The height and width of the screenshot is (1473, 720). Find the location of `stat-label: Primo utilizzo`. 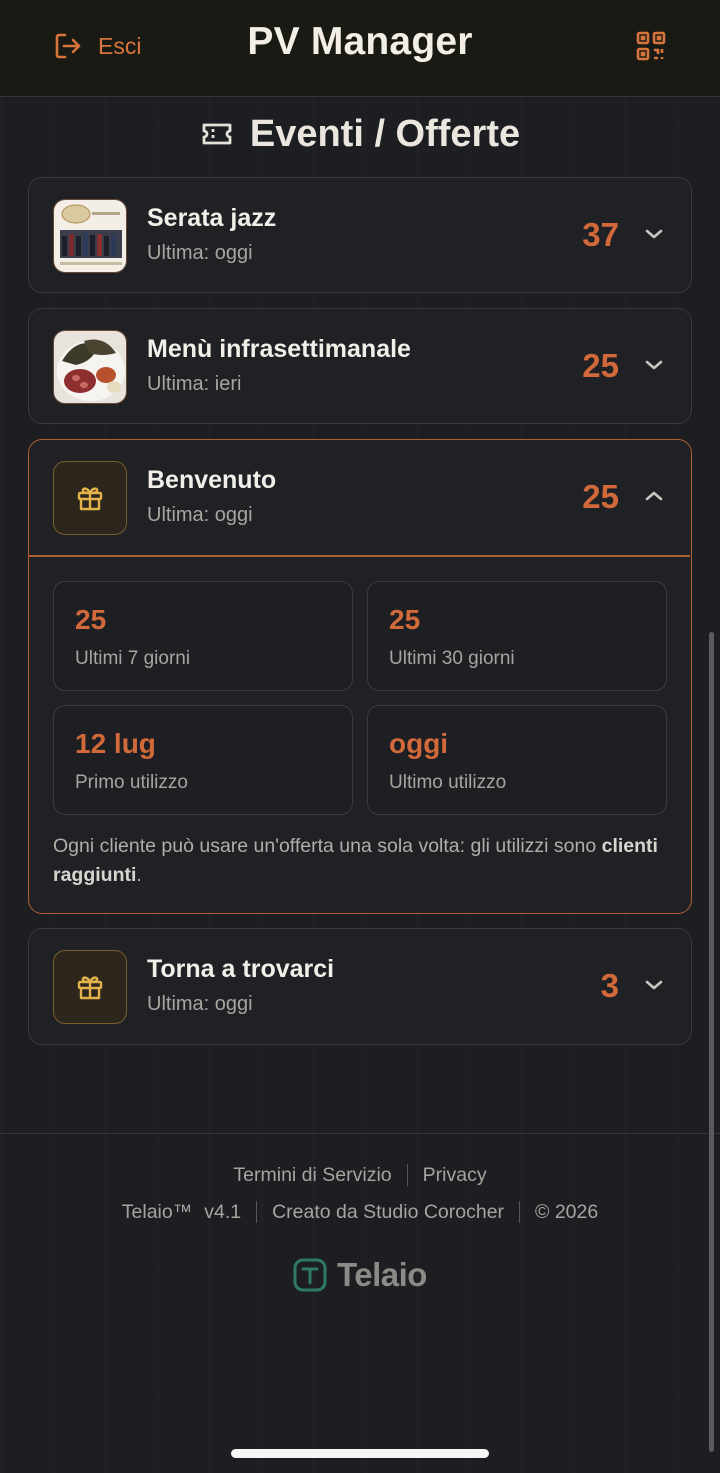

stat-label: Primo utilizzo is located at coordinates (131, 782).